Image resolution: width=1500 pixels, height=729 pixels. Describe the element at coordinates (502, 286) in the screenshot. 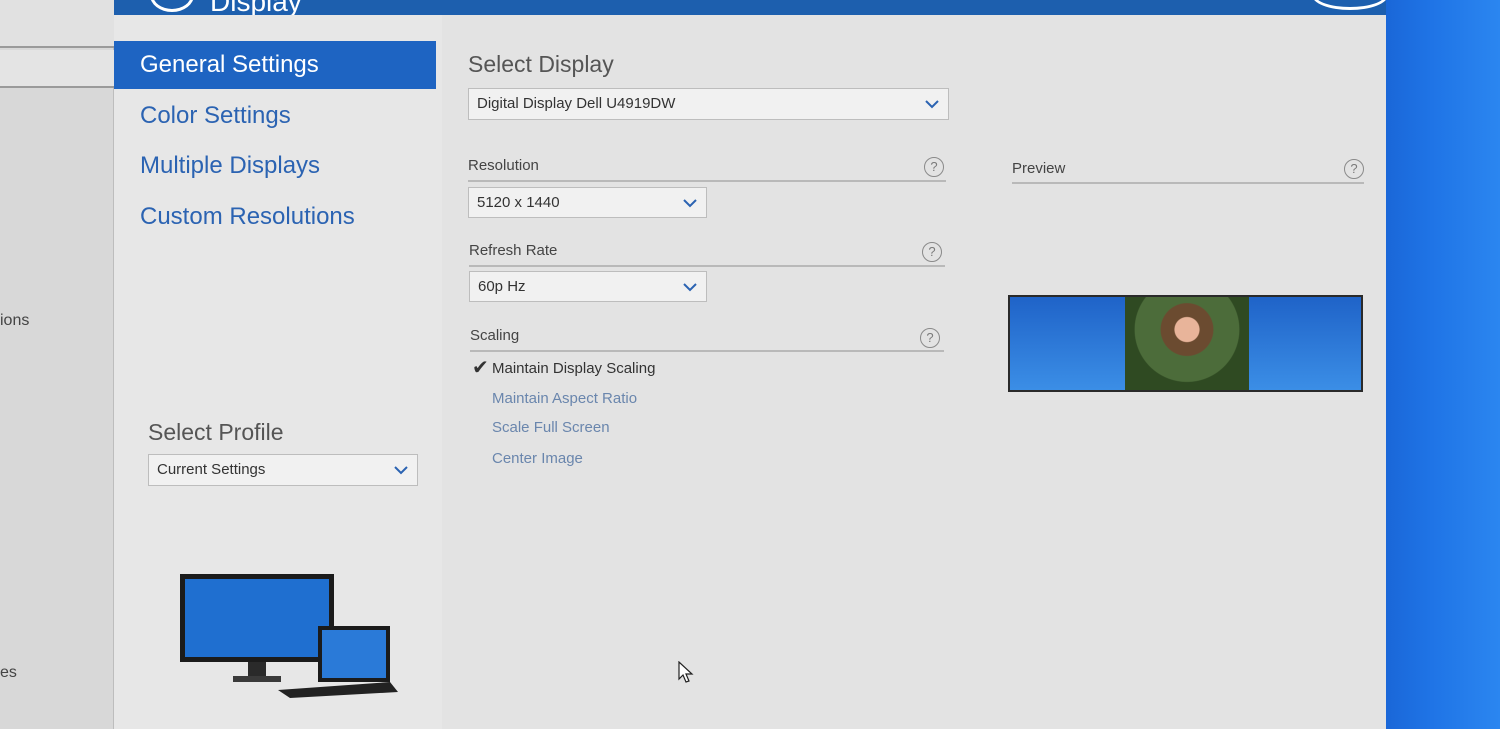

I see `refresh-rate-dropdown-value: 60p Hz` at that location.